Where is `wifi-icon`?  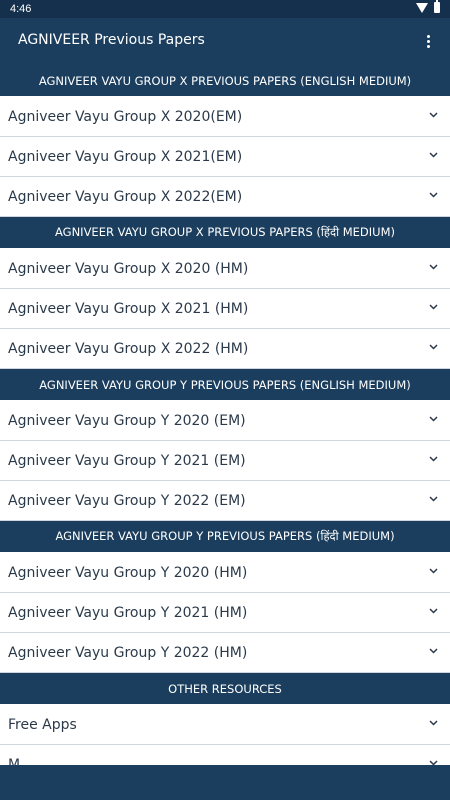
wifi-icon is located at coordinates (422, 7).